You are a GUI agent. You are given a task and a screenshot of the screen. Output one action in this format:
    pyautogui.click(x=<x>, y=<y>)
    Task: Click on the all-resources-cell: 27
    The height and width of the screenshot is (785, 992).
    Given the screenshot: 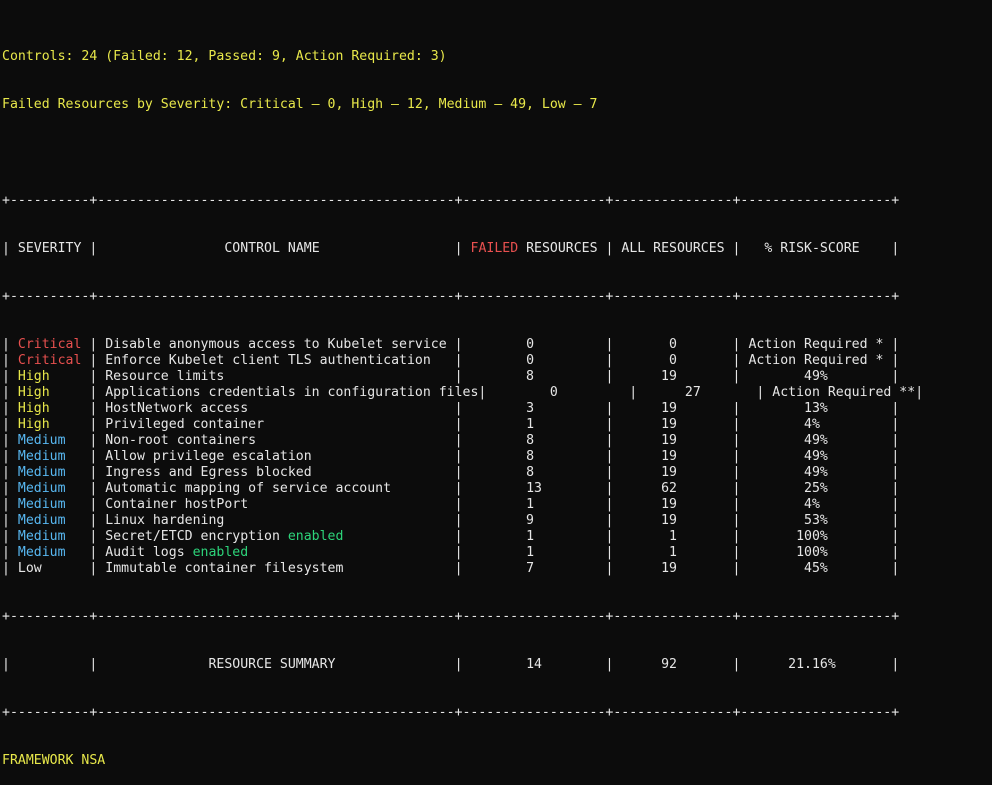 What is the action you would take?
    pyautogui.click(x=692, y=392)
    